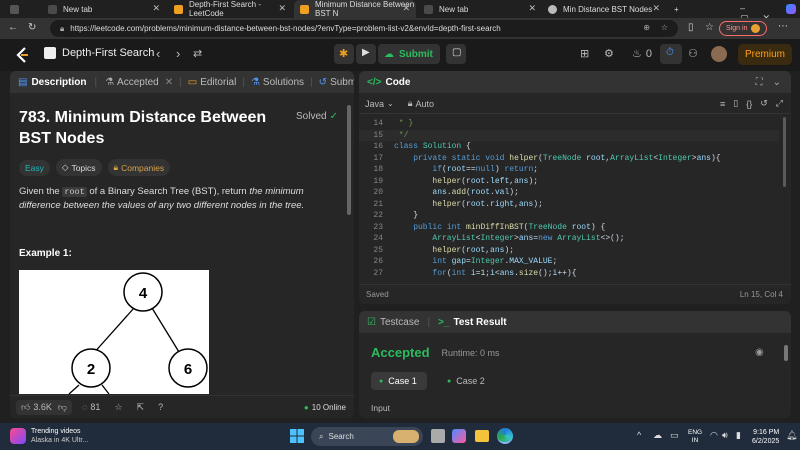  Describe the element at coordinates (399, 381) in the screenshot. I see `case-1-tab: ● Case 1` at that location.